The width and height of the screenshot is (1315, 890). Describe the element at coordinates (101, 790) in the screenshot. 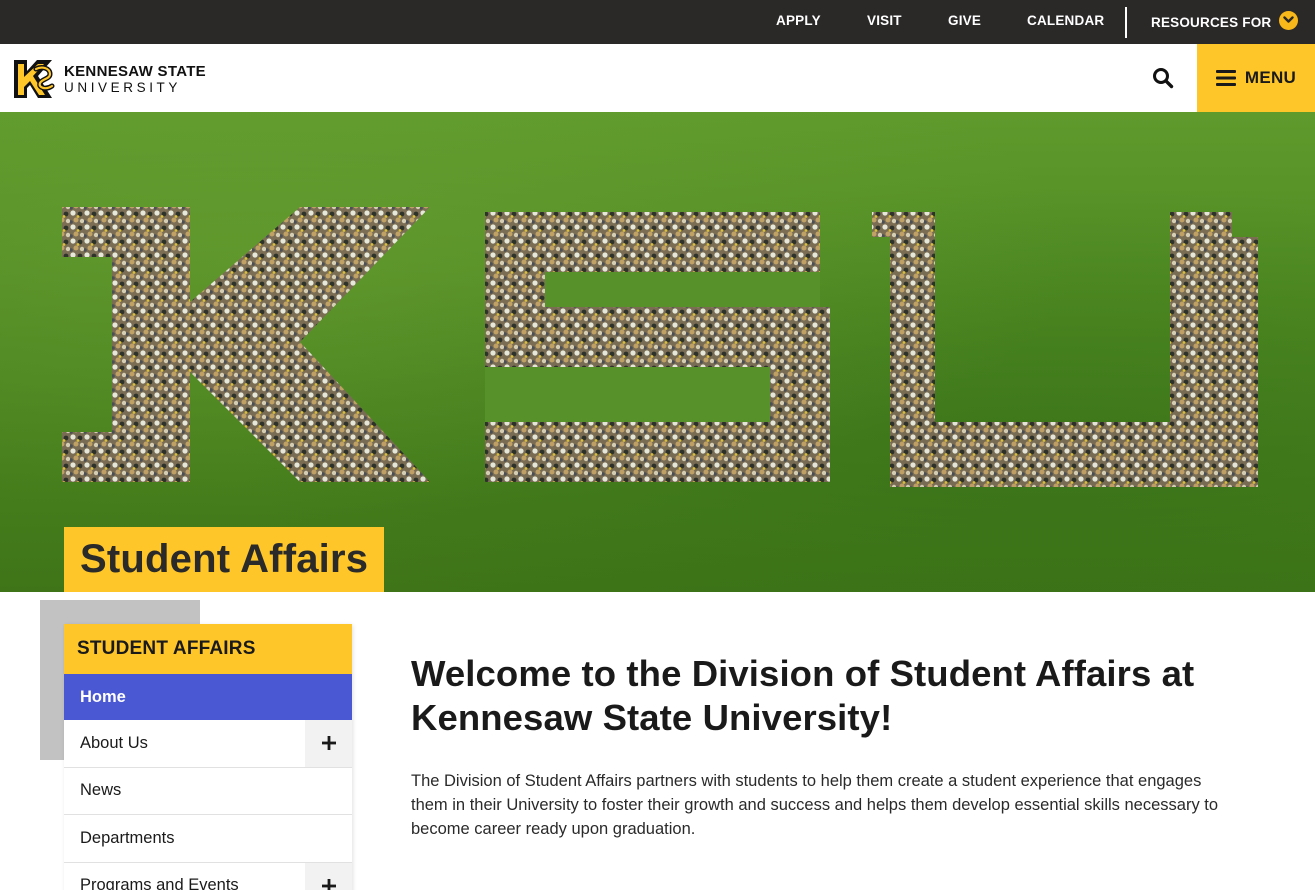

I see `sidebar-item-label: News` at that location.